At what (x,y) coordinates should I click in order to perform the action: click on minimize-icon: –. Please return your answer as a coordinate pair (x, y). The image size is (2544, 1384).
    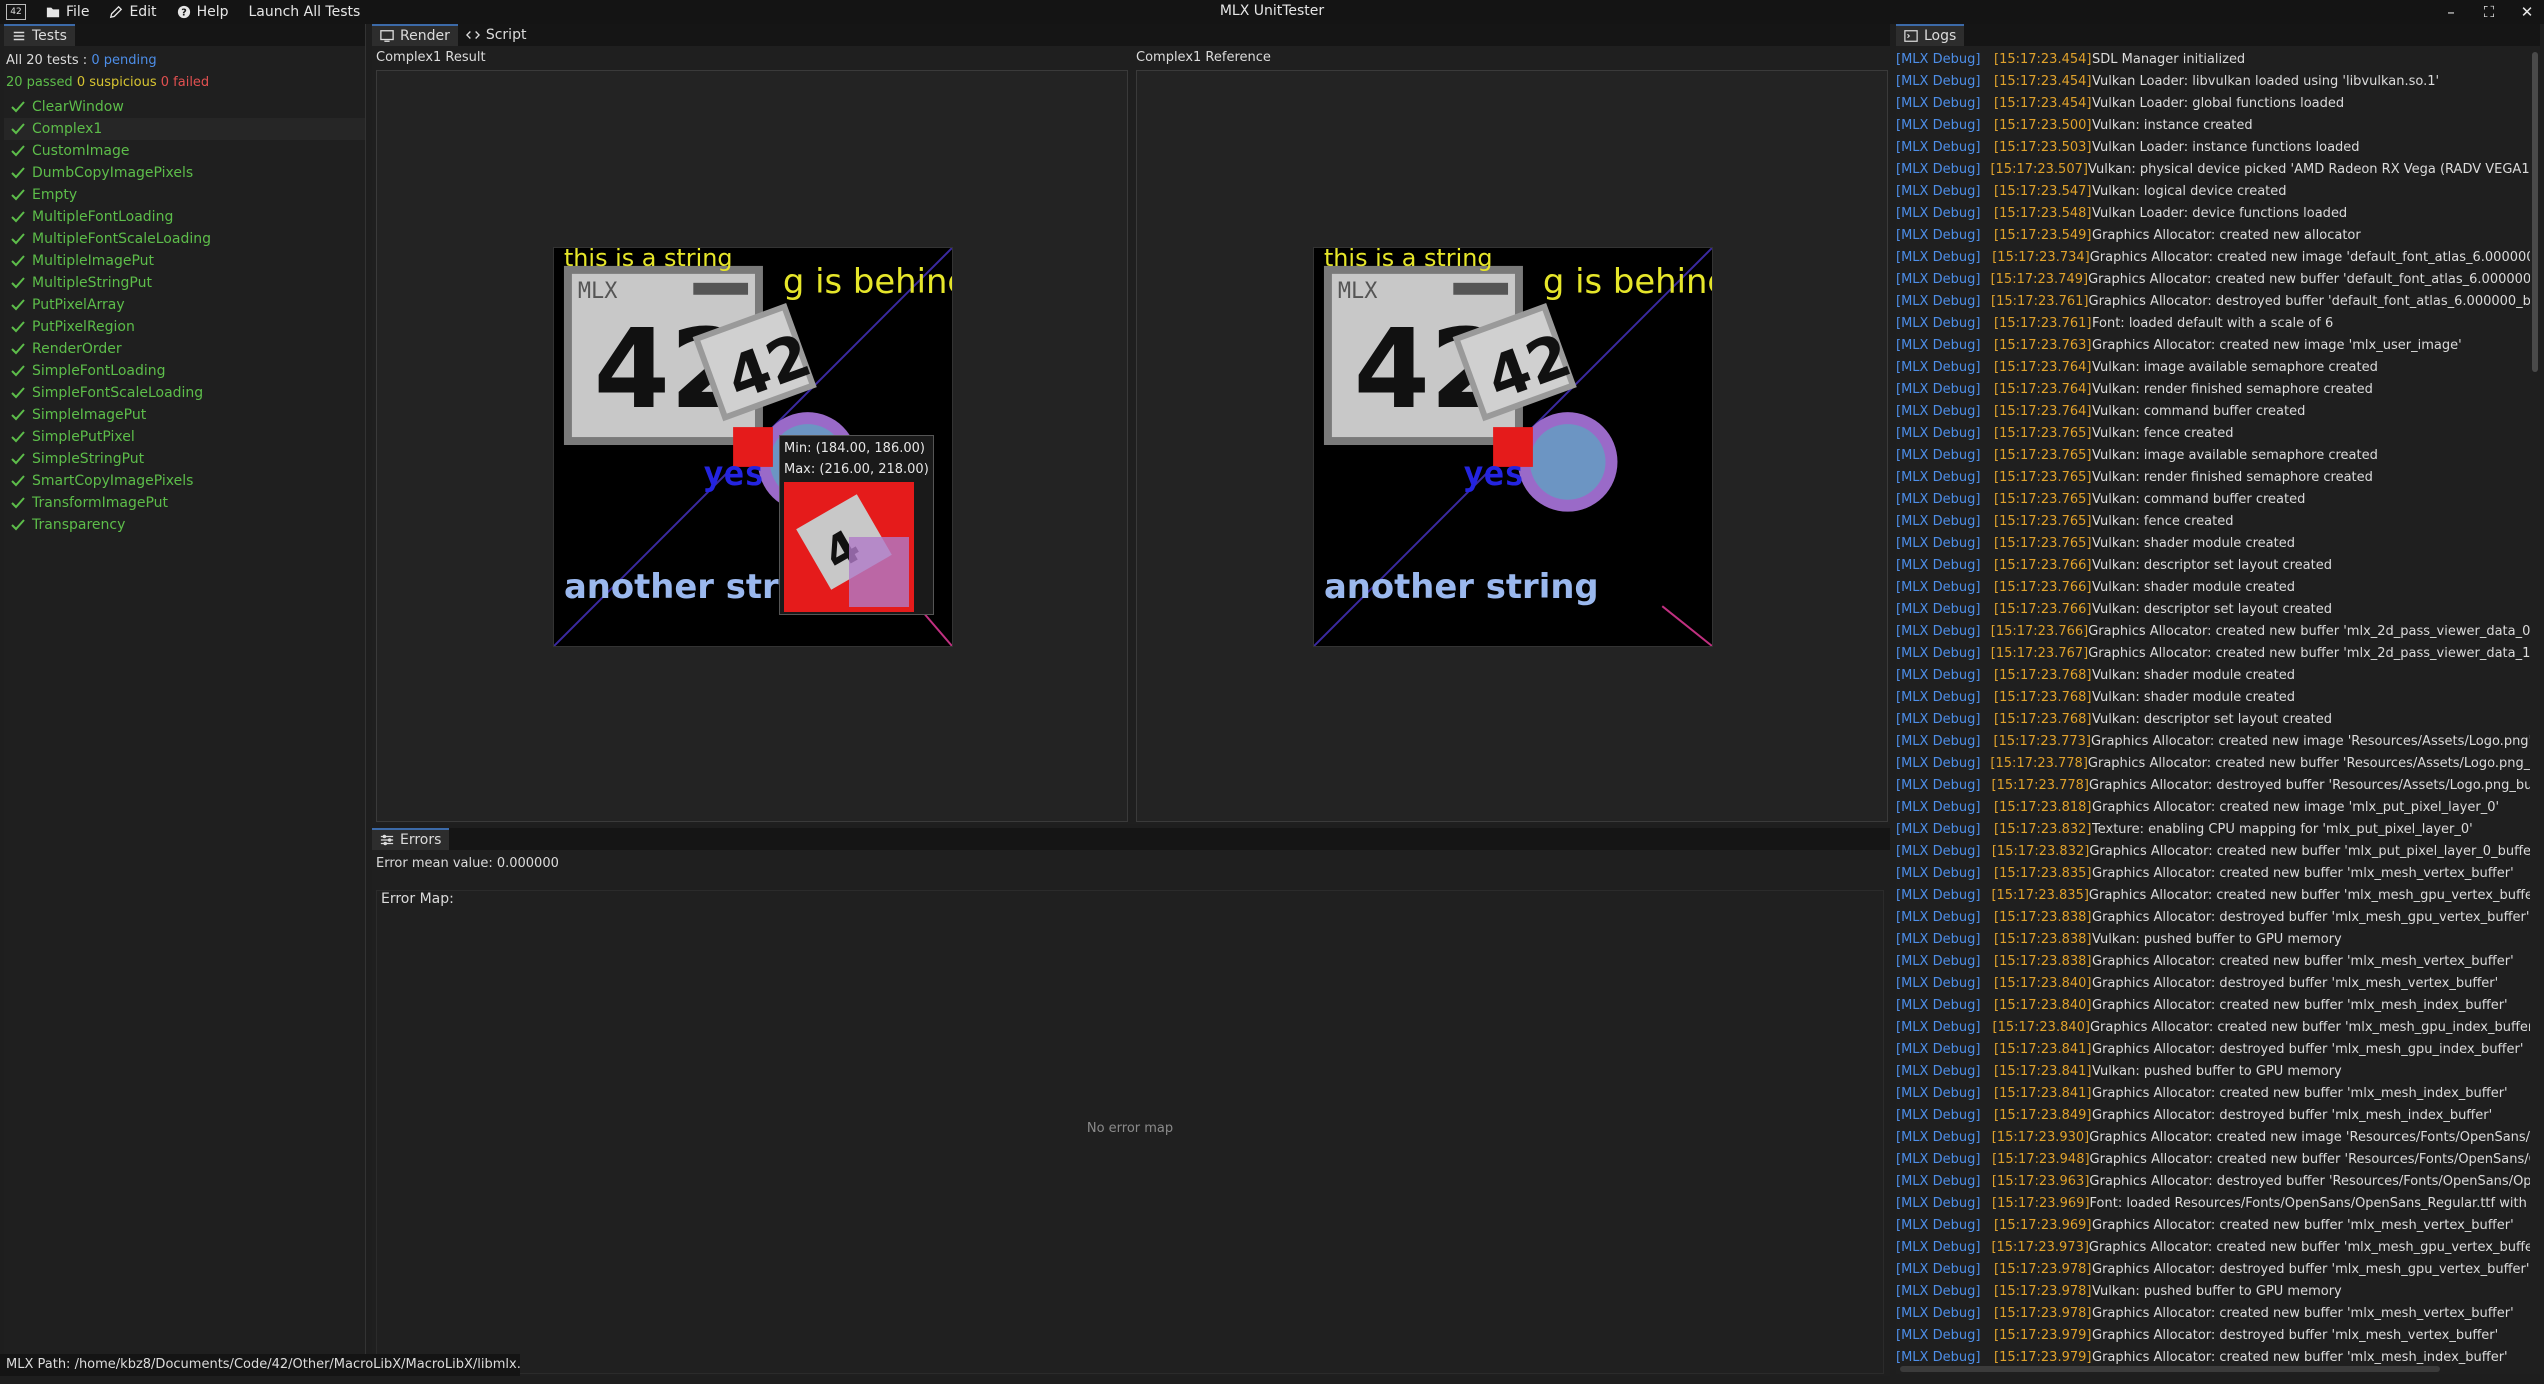
    Looking at the image, I should click on (2451, 12).